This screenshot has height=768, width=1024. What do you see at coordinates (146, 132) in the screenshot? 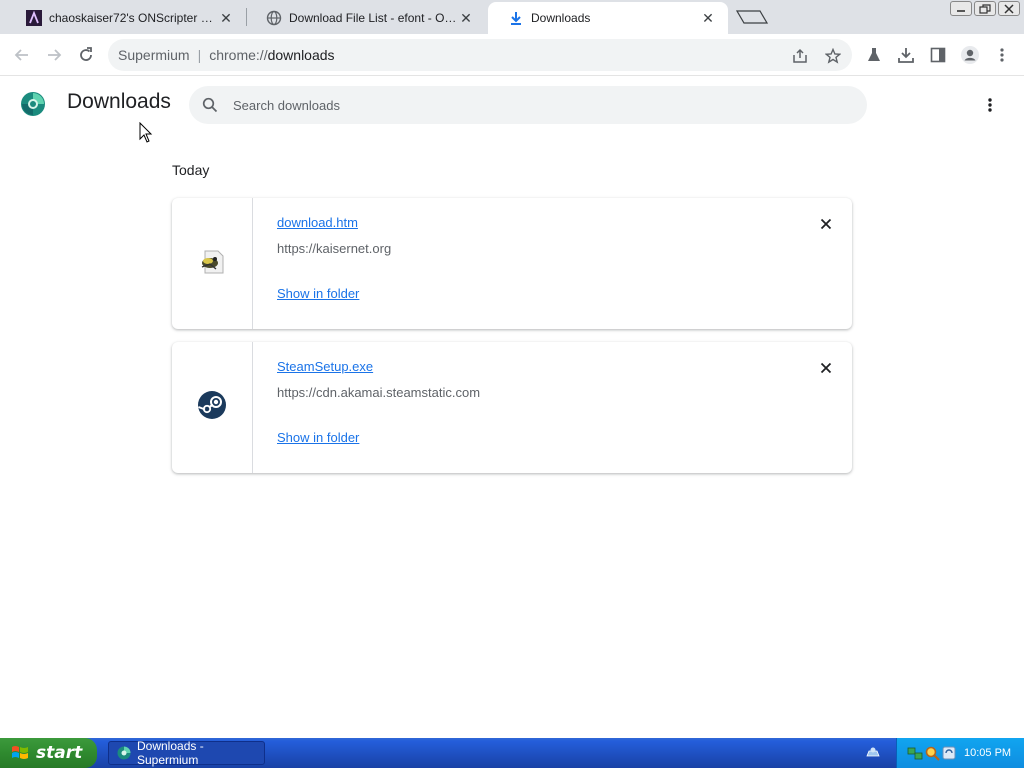
I see `mouse-cursor-icon` at bounding box center [146, 132].